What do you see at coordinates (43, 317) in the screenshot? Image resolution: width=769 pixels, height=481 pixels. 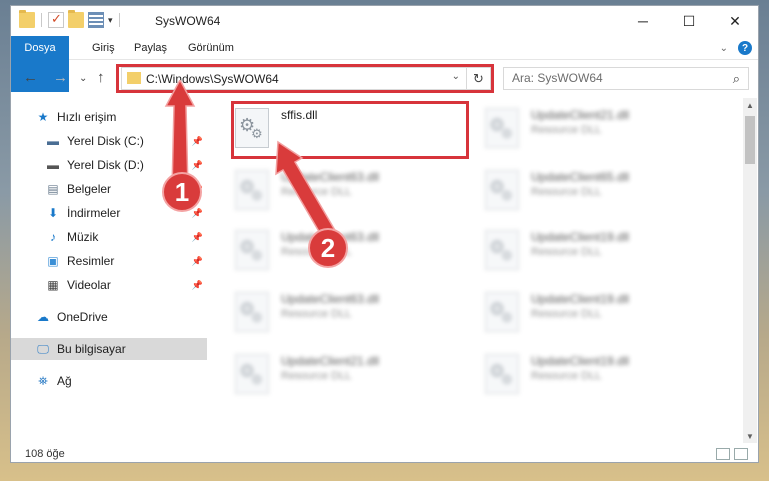 I see `cloud-icon: ☁` at bounding box center [43, 317].